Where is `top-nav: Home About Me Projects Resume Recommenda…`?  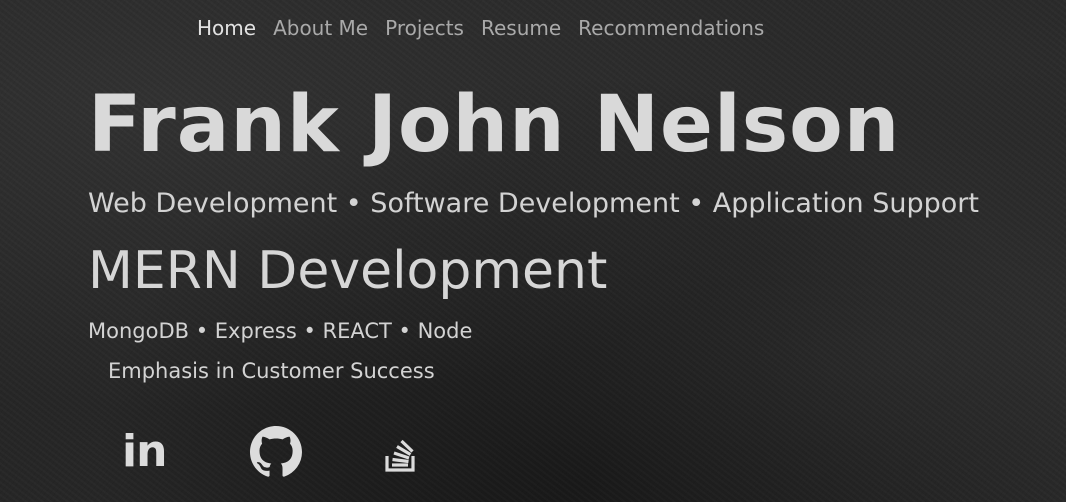
top-nav: Home About Me Projects Resume Recommenda… is located at coordinates (480, 28).